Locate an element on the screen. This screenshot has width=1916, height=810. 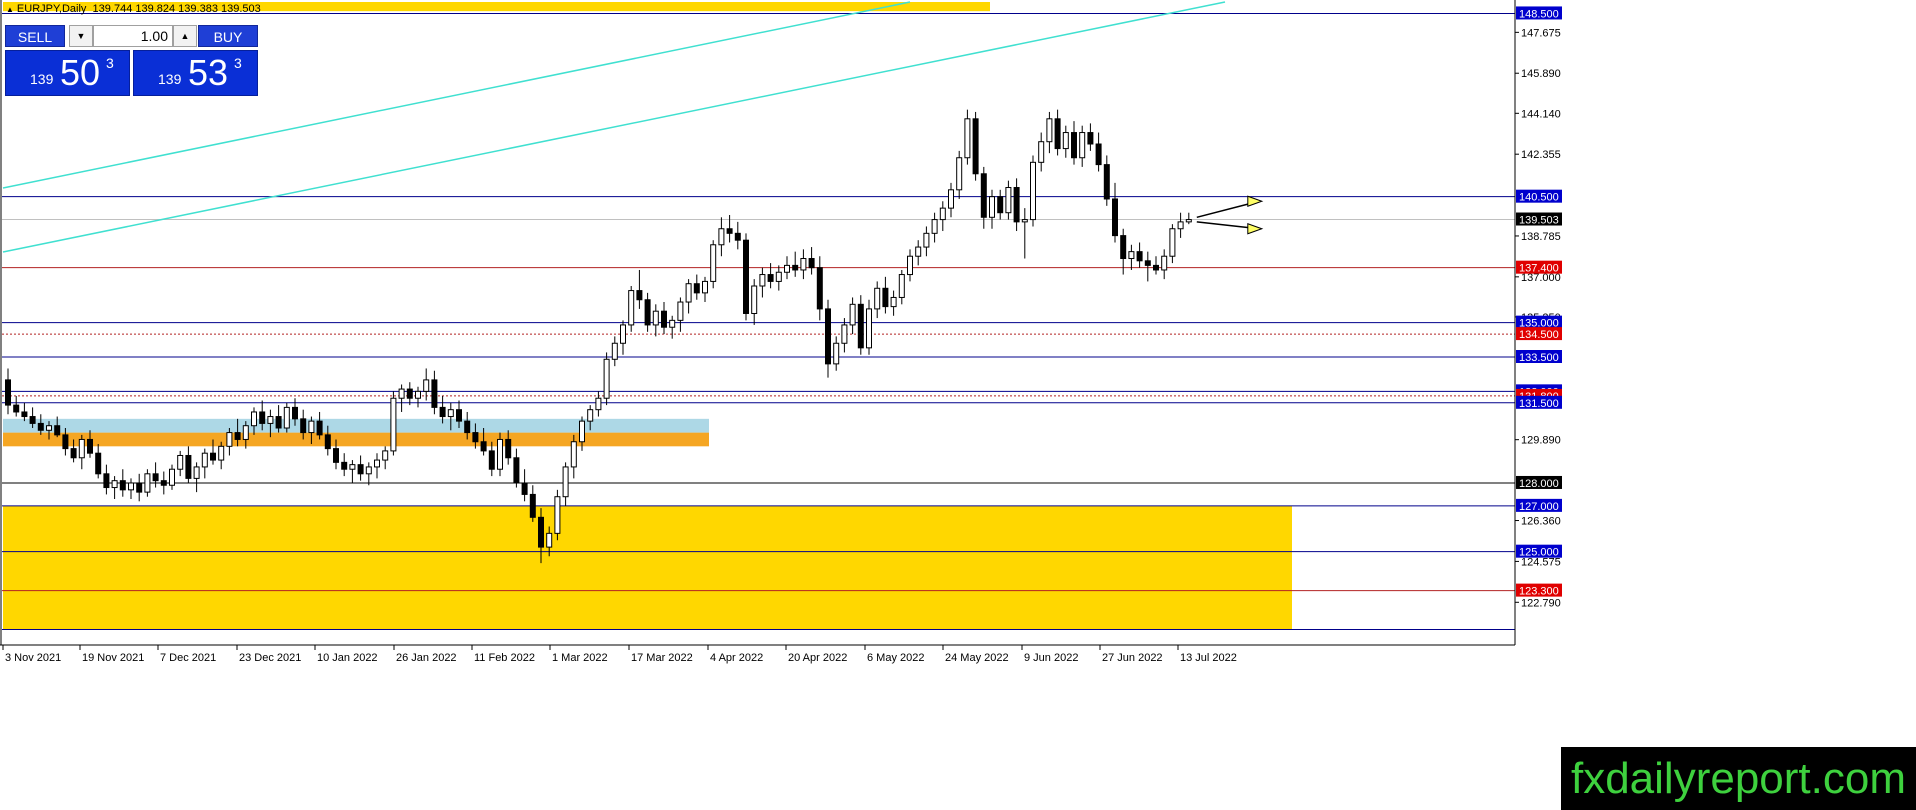
level-tag: 125.000 is located at coordinates (1539, 553).